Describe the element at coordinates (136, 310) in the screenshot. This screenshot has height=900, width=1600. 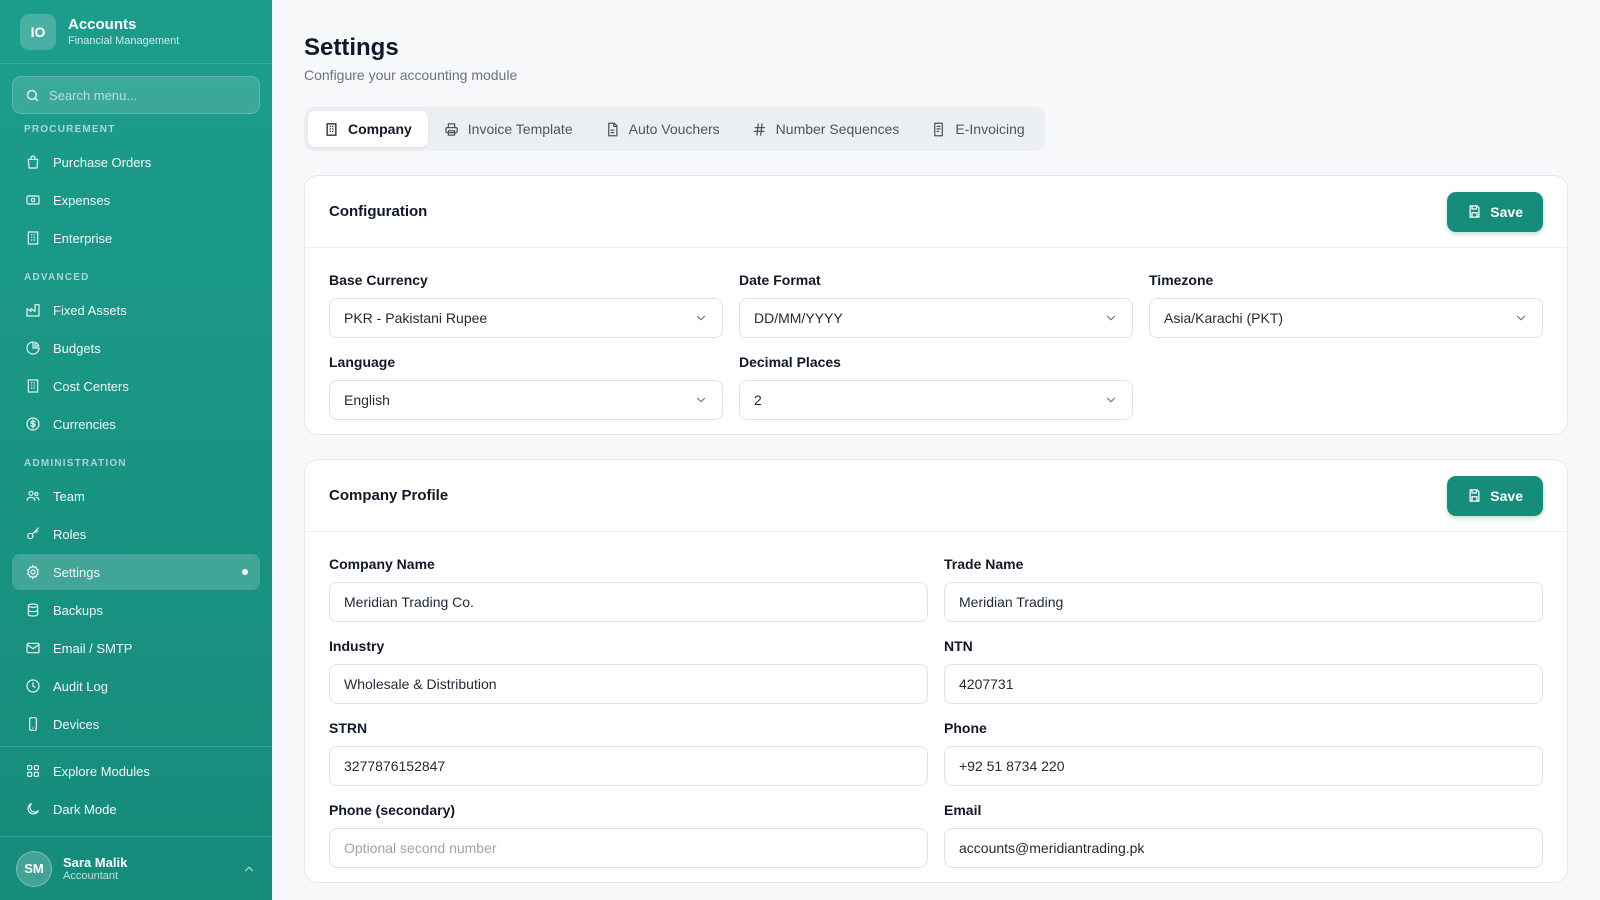
I see `sidebar-item-fixed-assets: Fixed Assets` at that location.